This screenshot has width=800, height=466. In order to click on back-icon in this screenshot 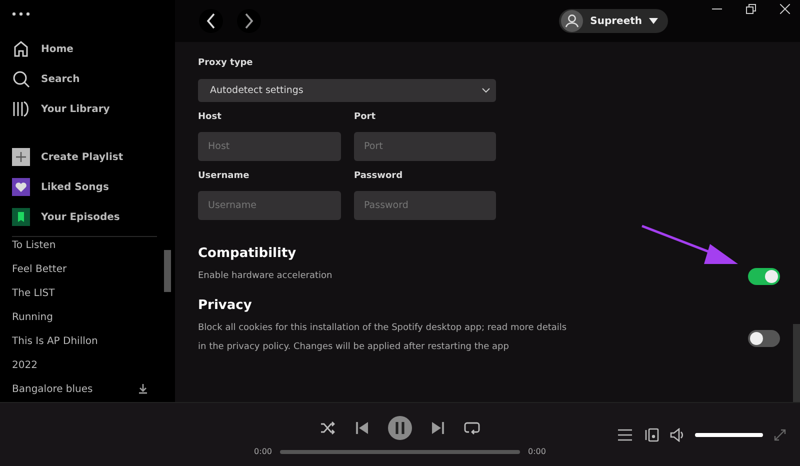, I will do `click(210, 21)`.